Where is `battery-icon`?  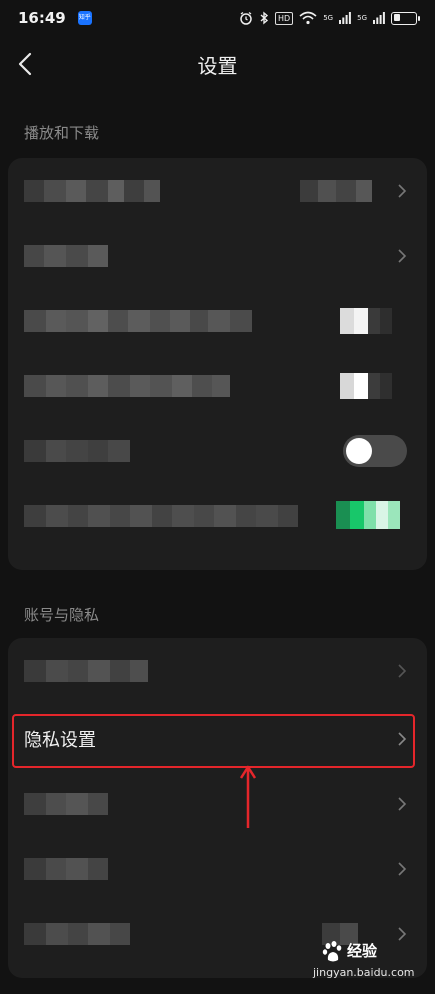 battery-icon is located at coordinates (405, 18).